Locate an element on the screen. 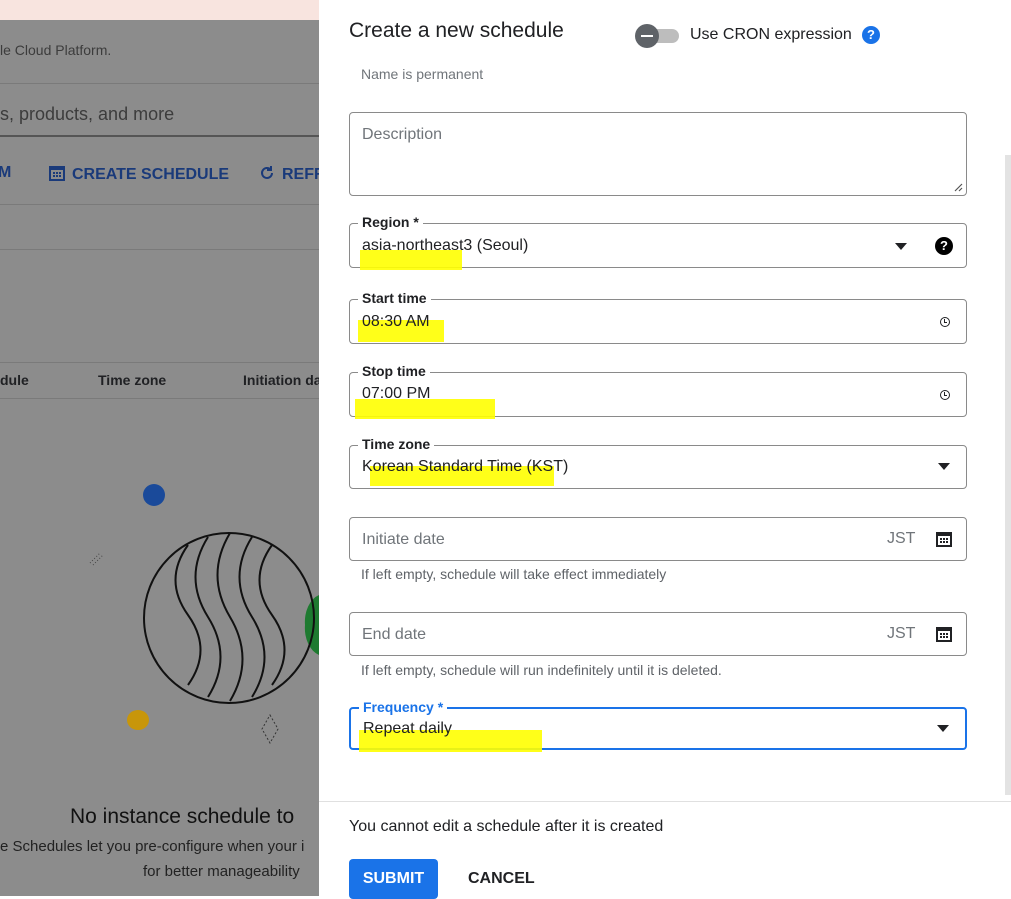 This screenshot has height=899, width=1011. refresh-label: REFR is located at coordinates (300, 174).